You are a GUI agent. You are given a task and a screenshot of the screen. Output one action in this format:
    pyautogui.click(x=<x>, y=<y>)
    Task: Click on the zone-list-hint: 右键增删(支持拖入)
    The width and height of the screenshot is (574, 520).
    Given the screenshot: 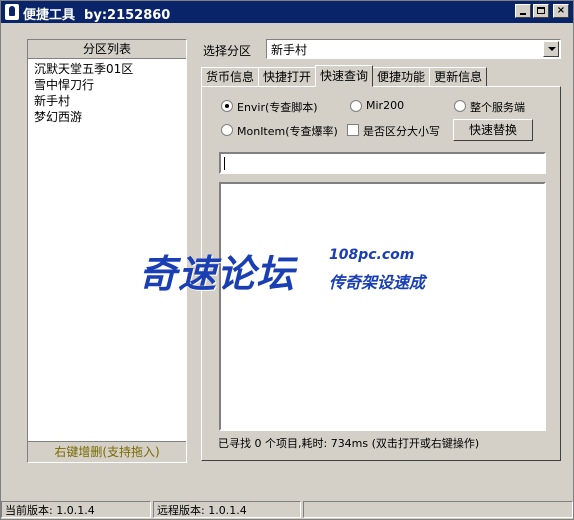 What is the action you would take?
    pyautogui.click(x=107, y=451)
    